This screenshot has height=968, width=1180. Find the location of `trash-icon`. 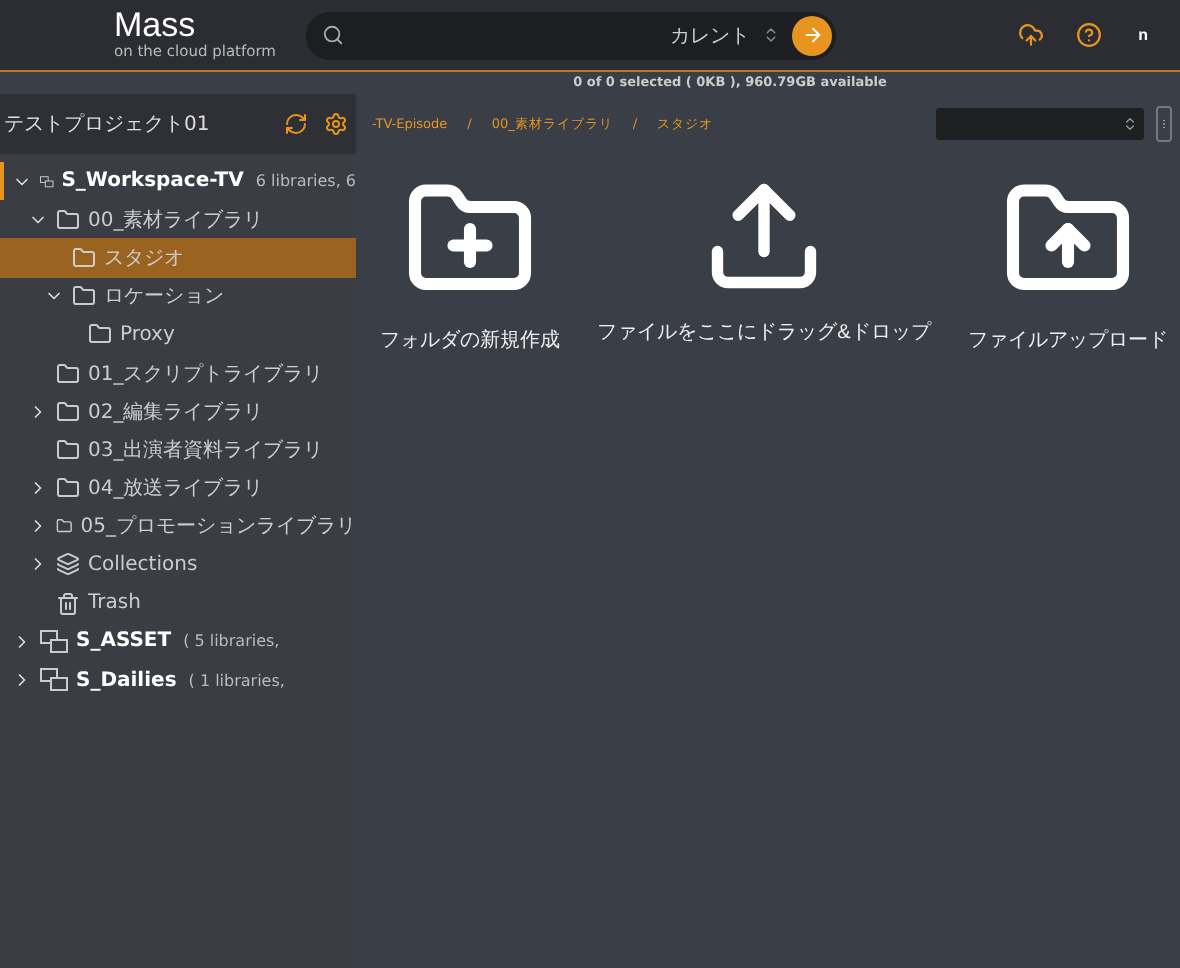

trash-icon is located at coordinates (68, 603).